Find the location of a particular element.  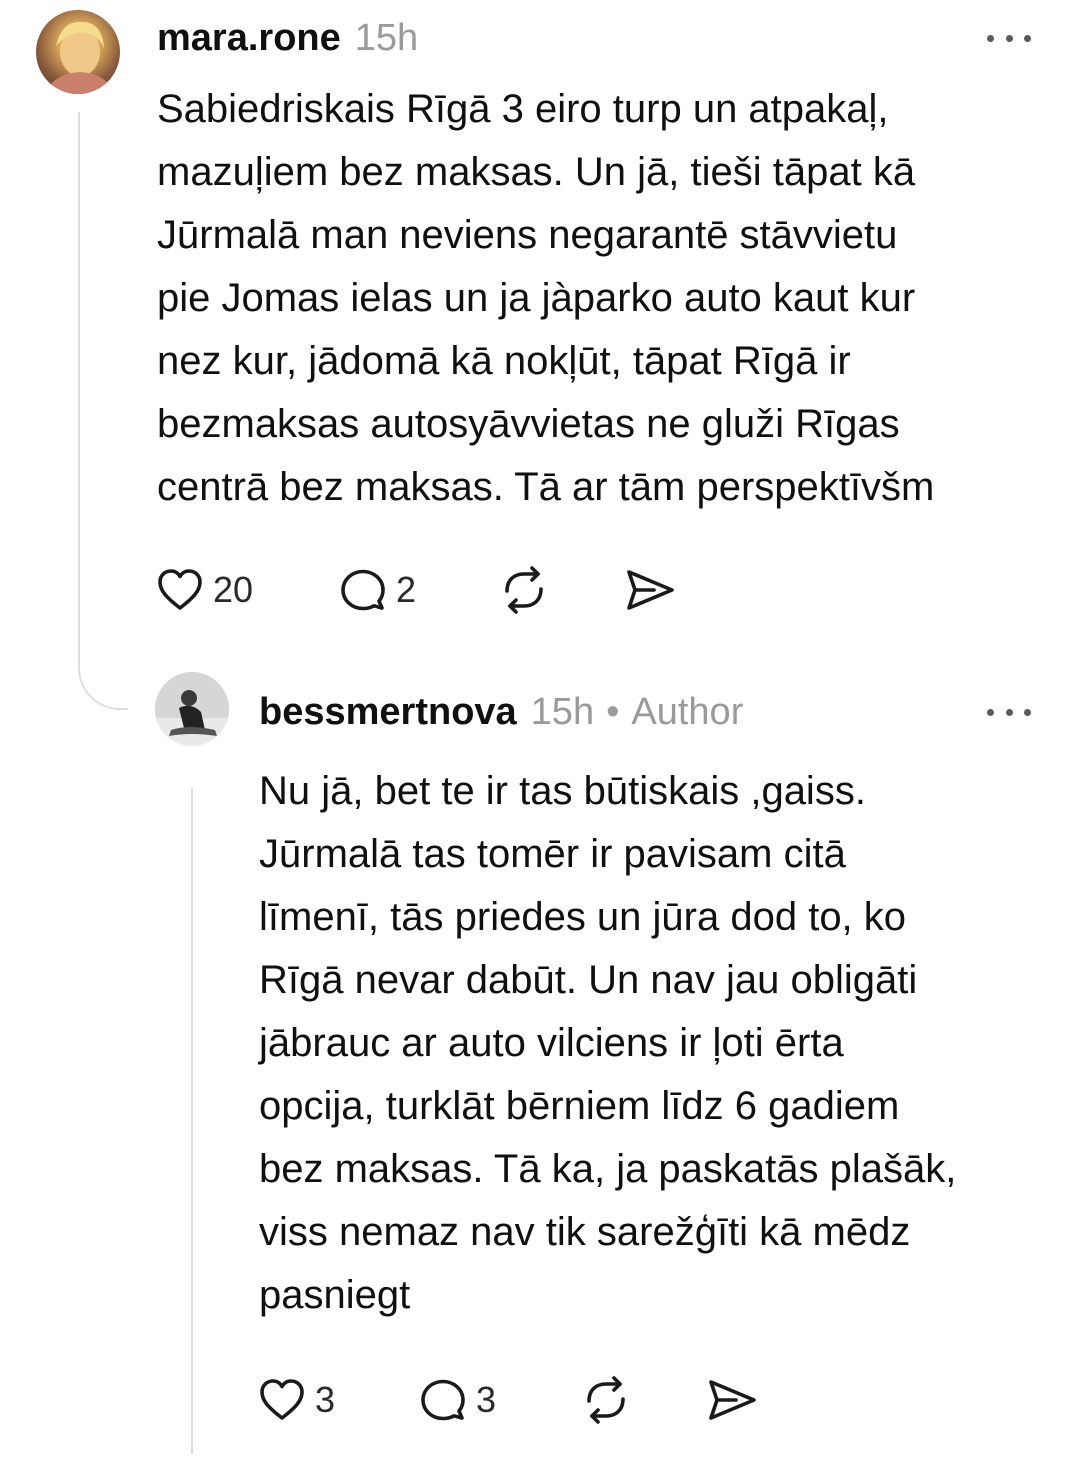

like-count: 3 is located at coordinates (325, 1399).